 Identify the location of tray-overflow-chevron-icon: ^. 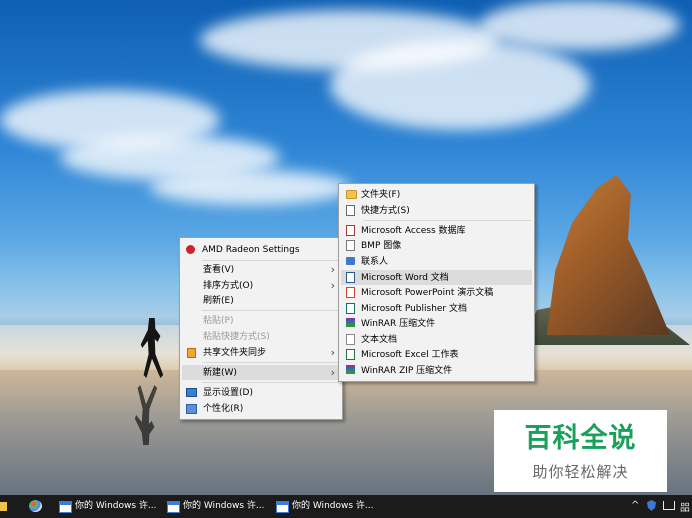
(635, 506).